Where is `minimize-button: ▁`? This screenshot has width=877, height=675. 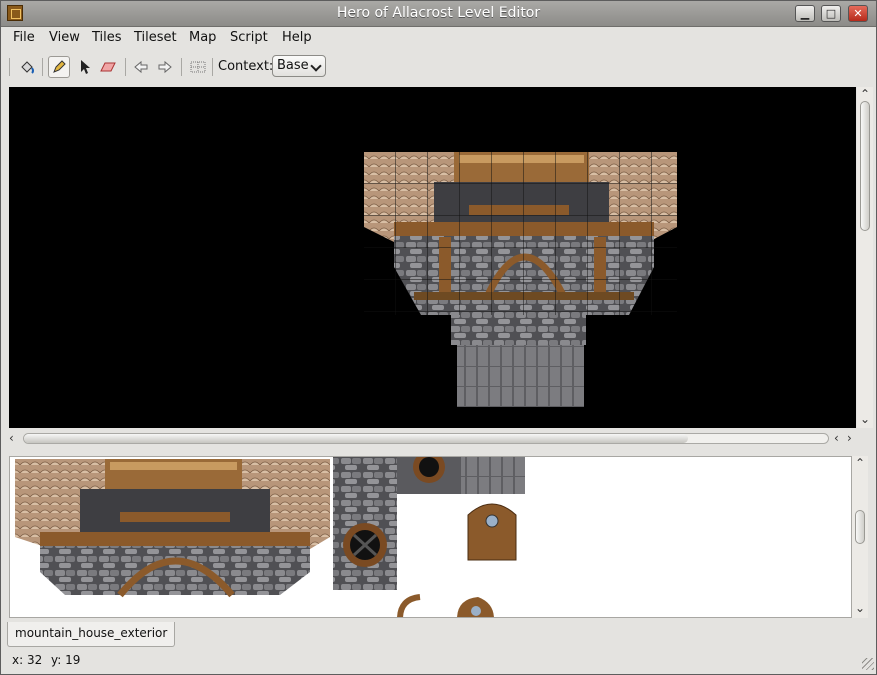 minimize-button: ▁ is located at coordinates (805, 13).